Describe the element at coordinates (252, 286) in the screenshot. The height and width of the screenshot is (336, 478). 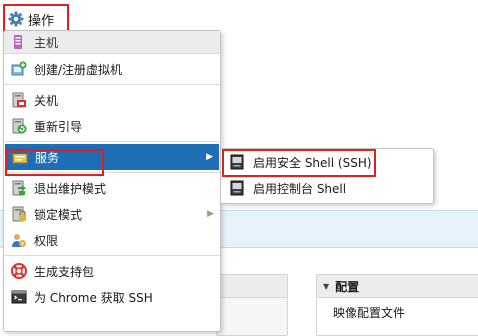
I see `background-panel-left-header` at that location.